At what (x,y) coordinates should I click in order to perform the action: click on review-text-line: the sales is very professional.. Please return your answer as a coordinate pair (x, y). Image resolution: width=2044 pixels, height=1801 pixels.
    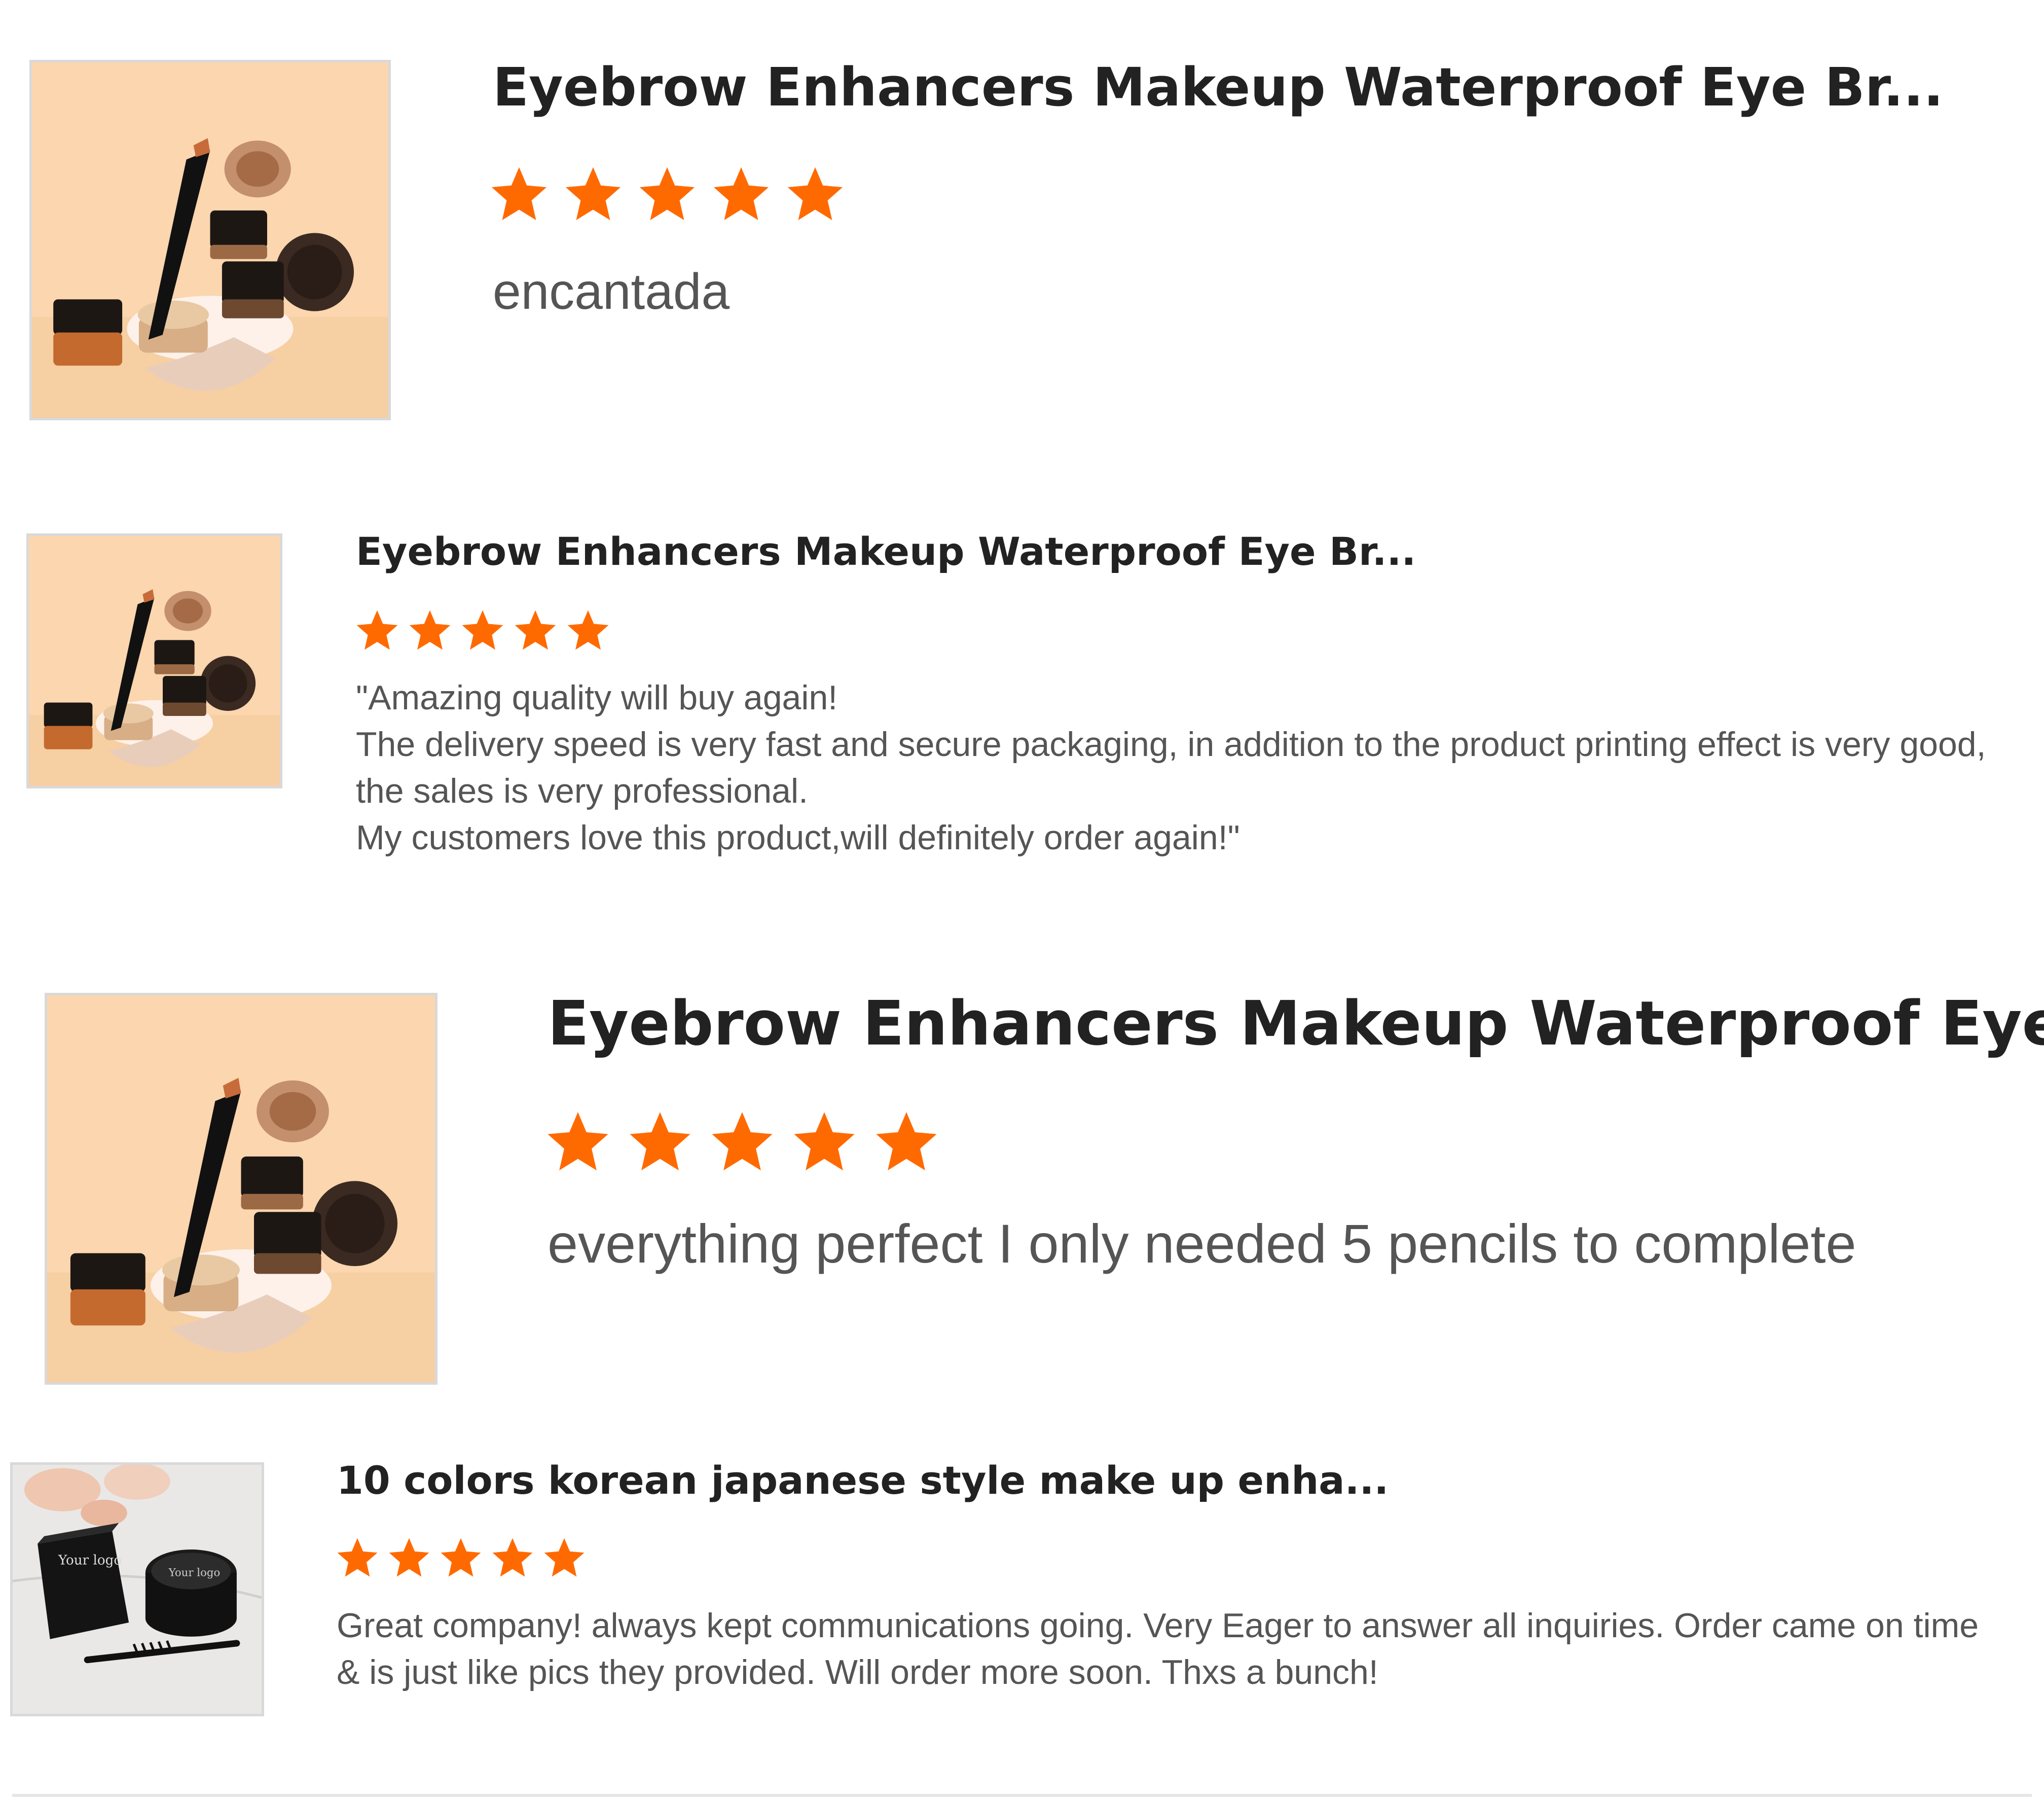
    Looking at the image, I should click on (582, 791).